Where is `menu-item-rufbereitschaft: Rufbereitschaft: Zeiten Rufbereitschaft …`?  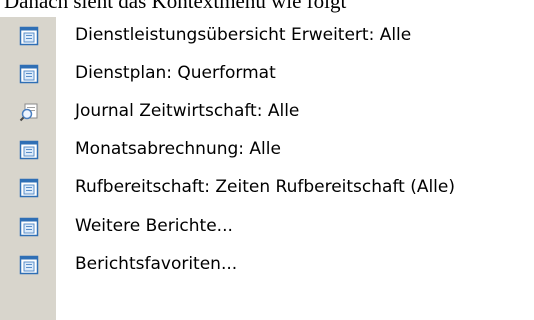
menu-item-rufbereitschaft: Rufbereitschaft: Zeiten Rufbereitschaft … is located at coordinates (267, 187).